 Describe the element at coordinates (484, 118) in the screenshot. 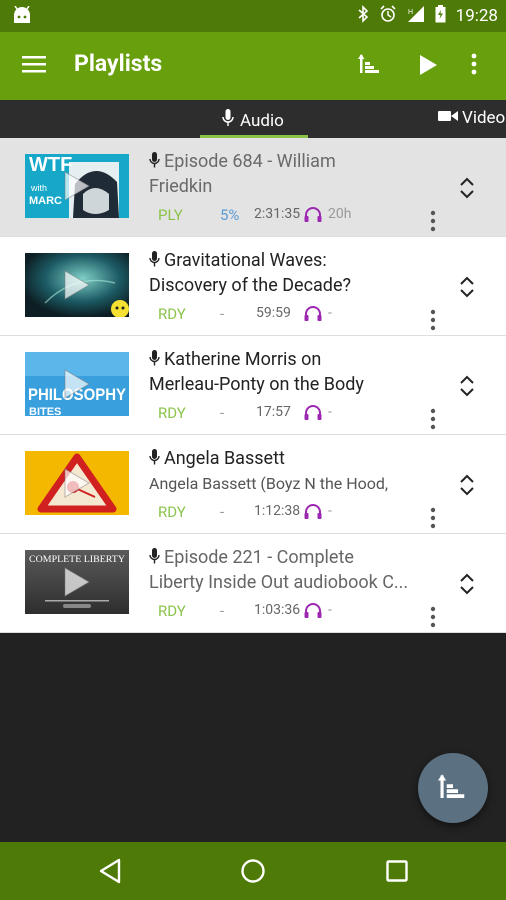

I see `tab-video-label: Video` at that location.